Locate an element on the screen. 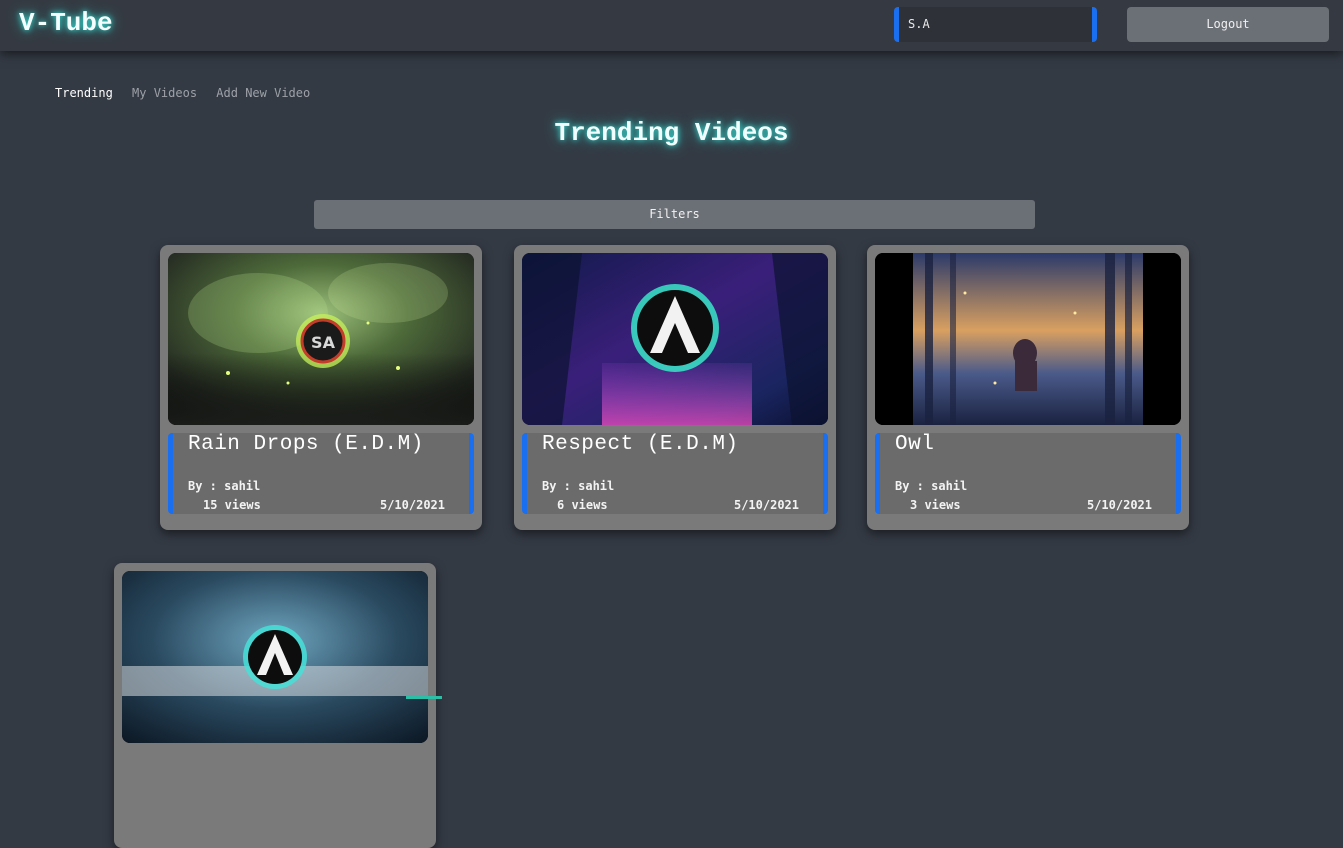 The width and height of the screenshot is (1343, 848). video-title: Respect (E.D.M) is located at coordinates (640, 444).